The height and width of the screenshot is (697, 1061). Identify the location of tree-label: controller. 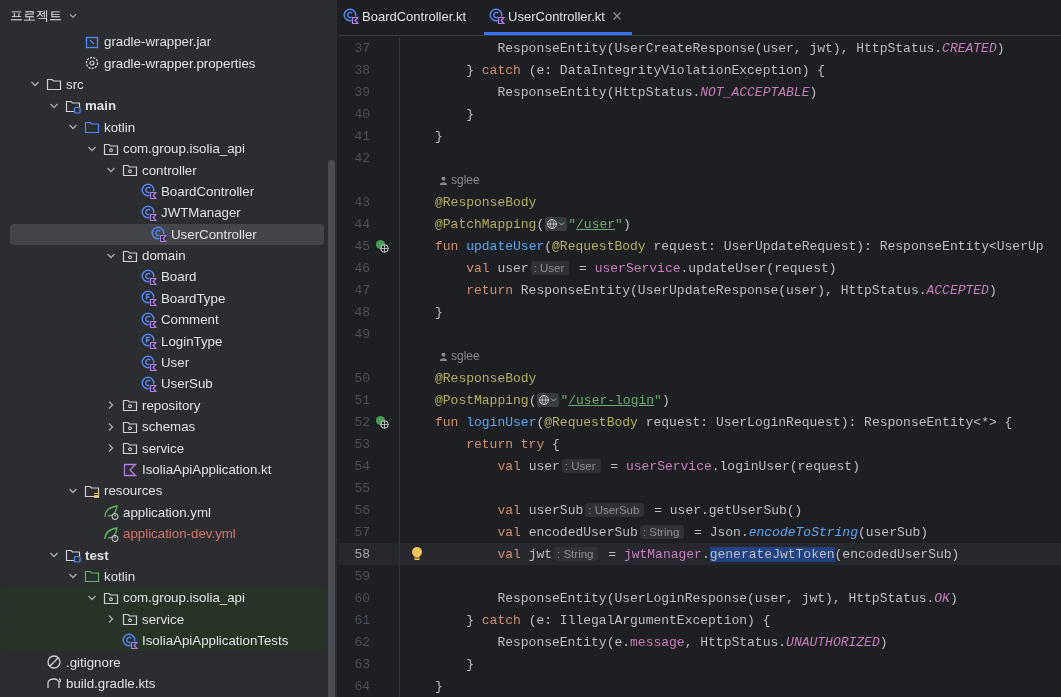
(169, 170).